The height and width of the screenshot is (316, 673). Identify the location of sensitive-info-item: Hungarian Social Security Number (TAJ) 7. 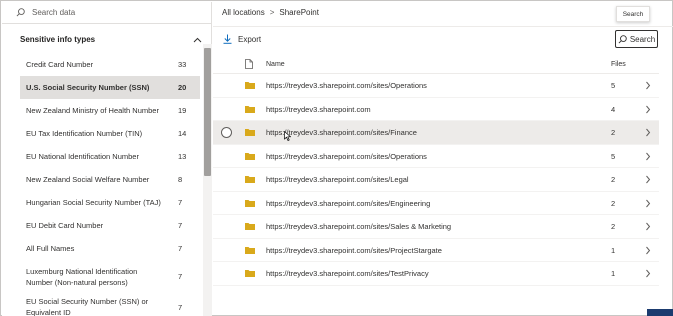
(110, 202).